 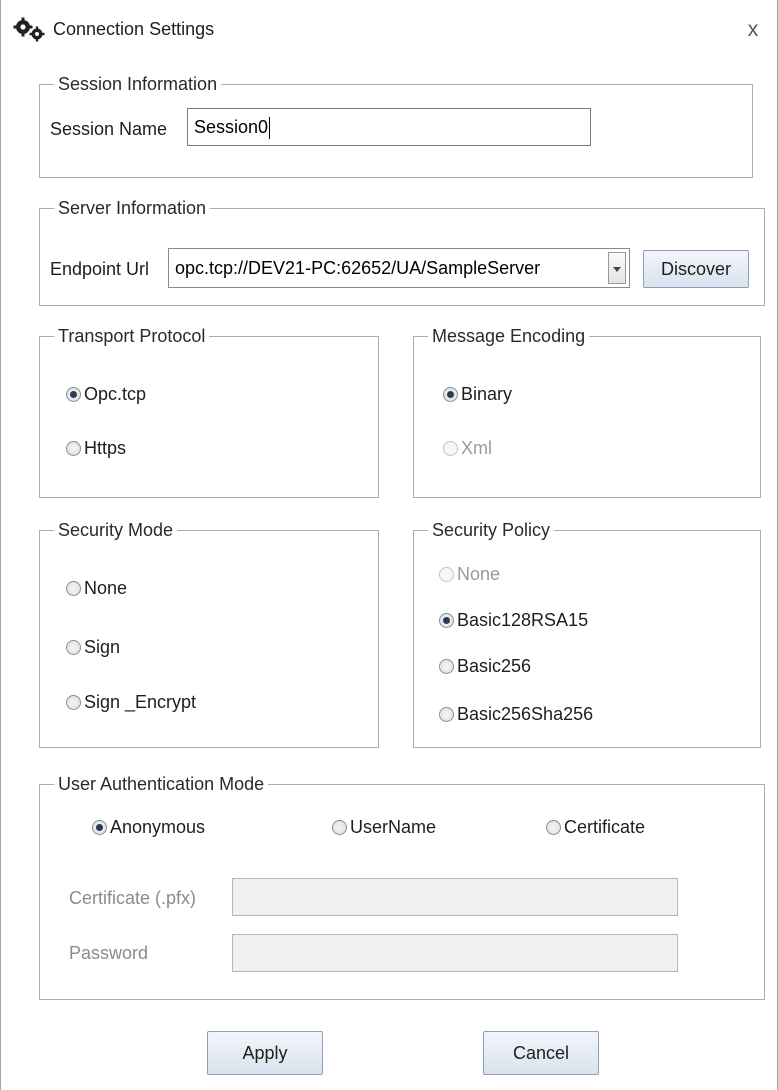 What do you see at coordinates (494, 665) in the screenshot?
I see `radio-label-basic256: Basic256` at bounding box center [494, 665].